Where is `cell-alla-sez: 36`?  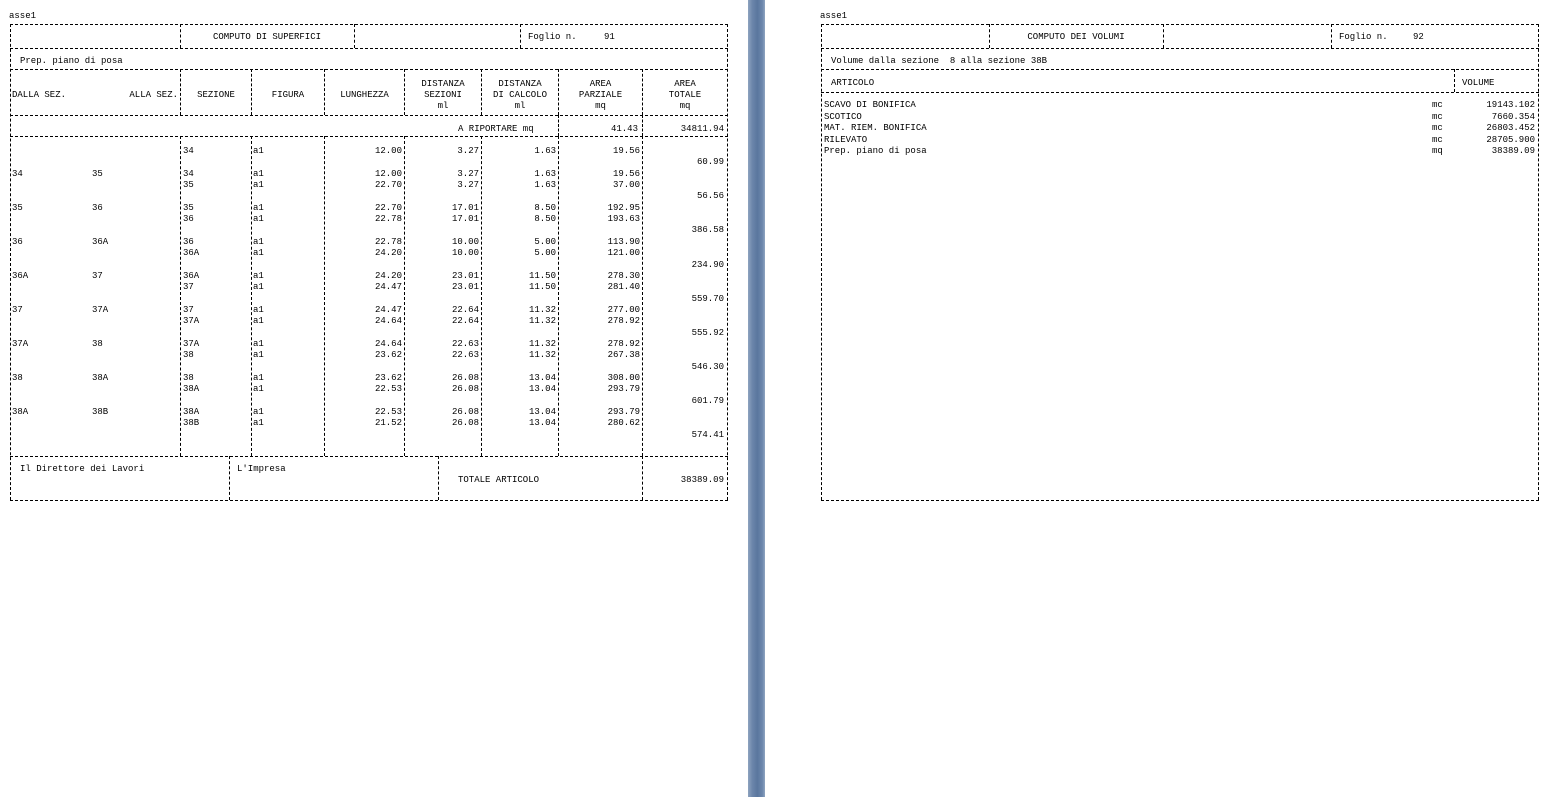
cell-alla-sez: 36 is located at coordinates (97, 207).